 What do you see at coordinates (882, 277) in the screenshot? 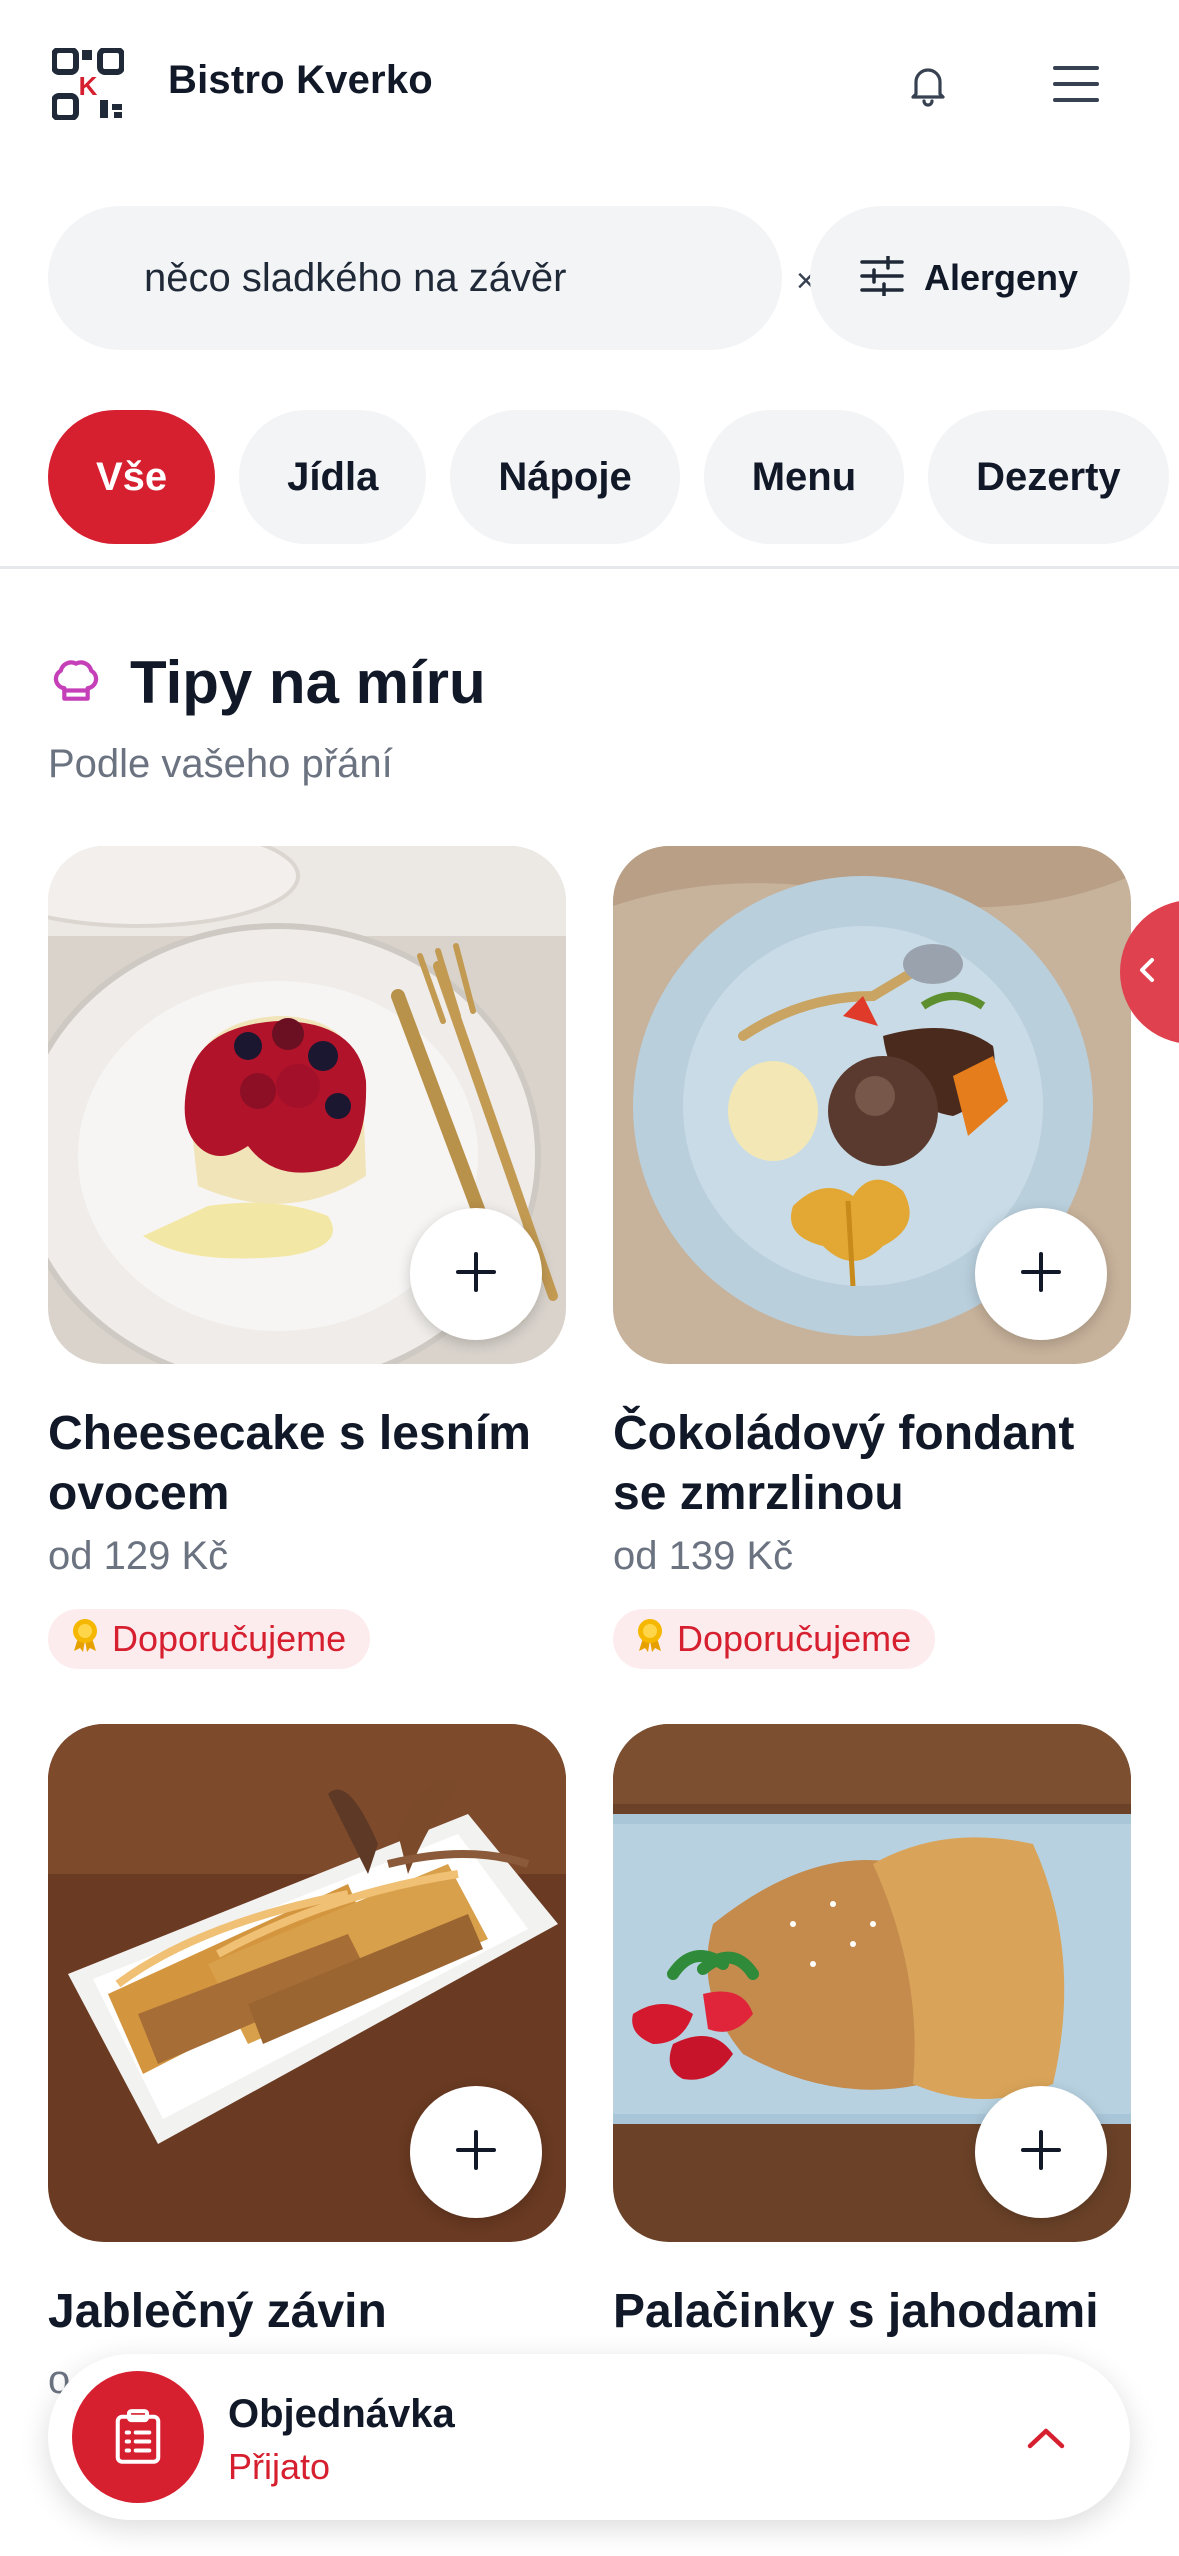
I see `sliders-icon` at bounding box center [882, 277].